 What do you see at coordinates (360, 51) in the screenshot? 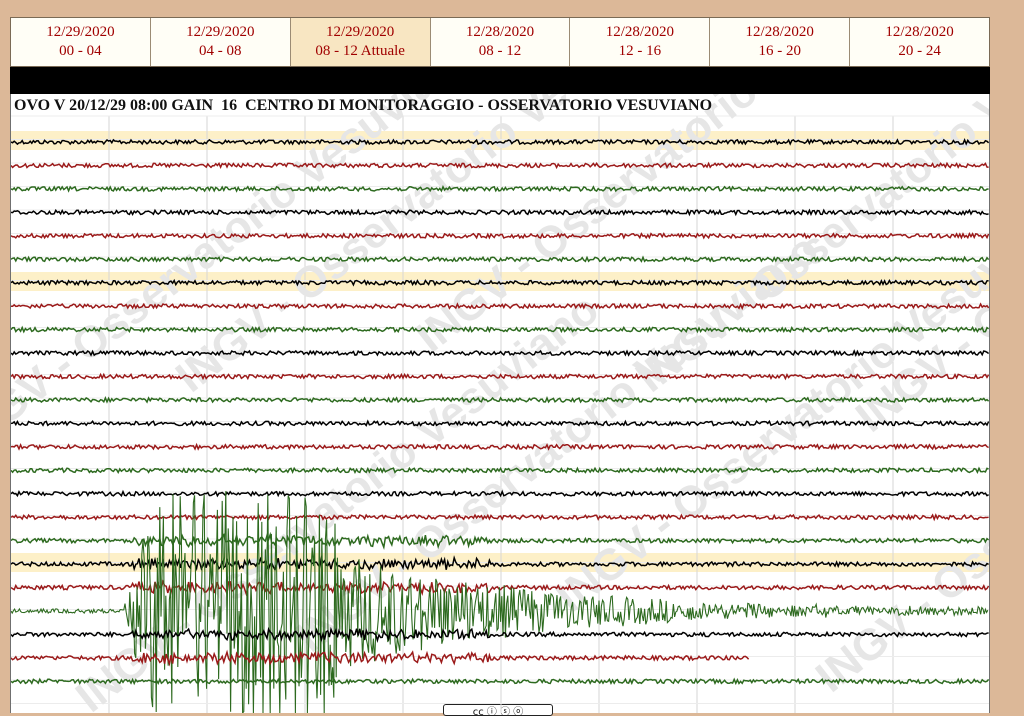
I see `tab-3-range: 08 - 12 Attuale` at bounding box center [360, 51].